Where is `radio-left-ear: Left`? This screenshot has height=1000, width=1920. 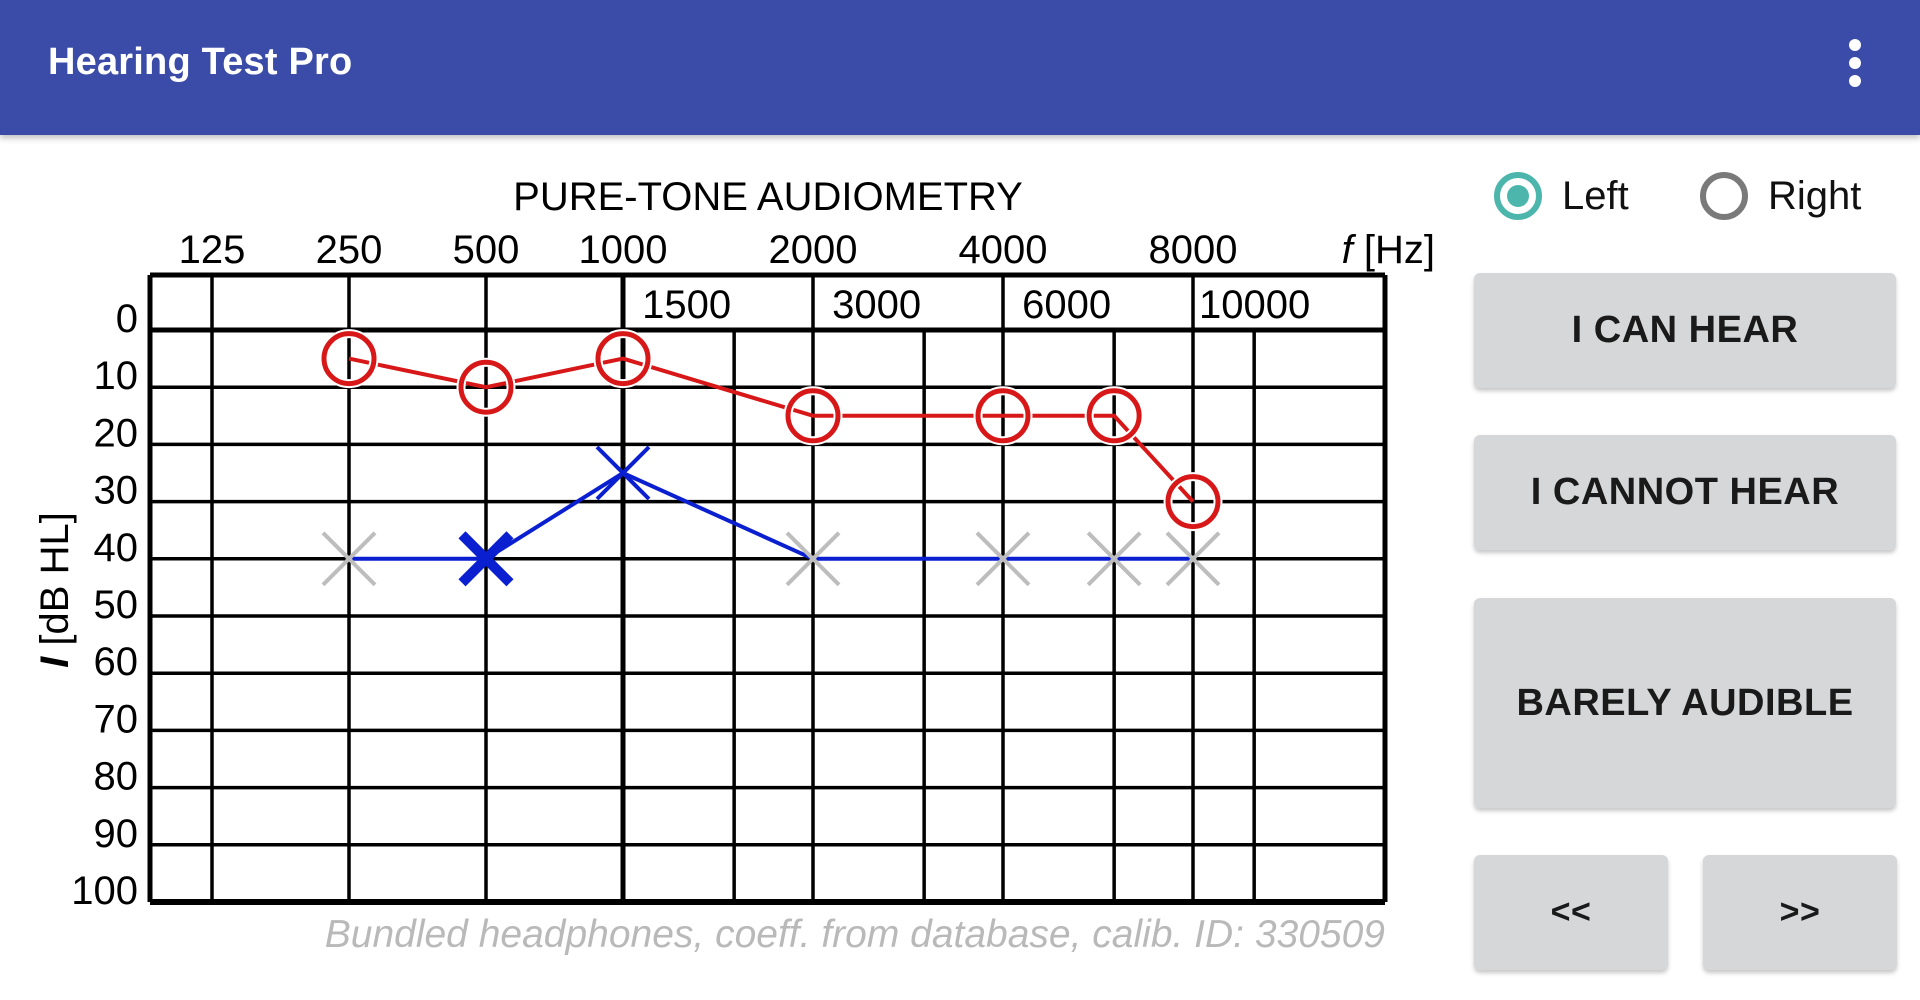 radio-left-ear: Left is located at coordinates (1561, 196).